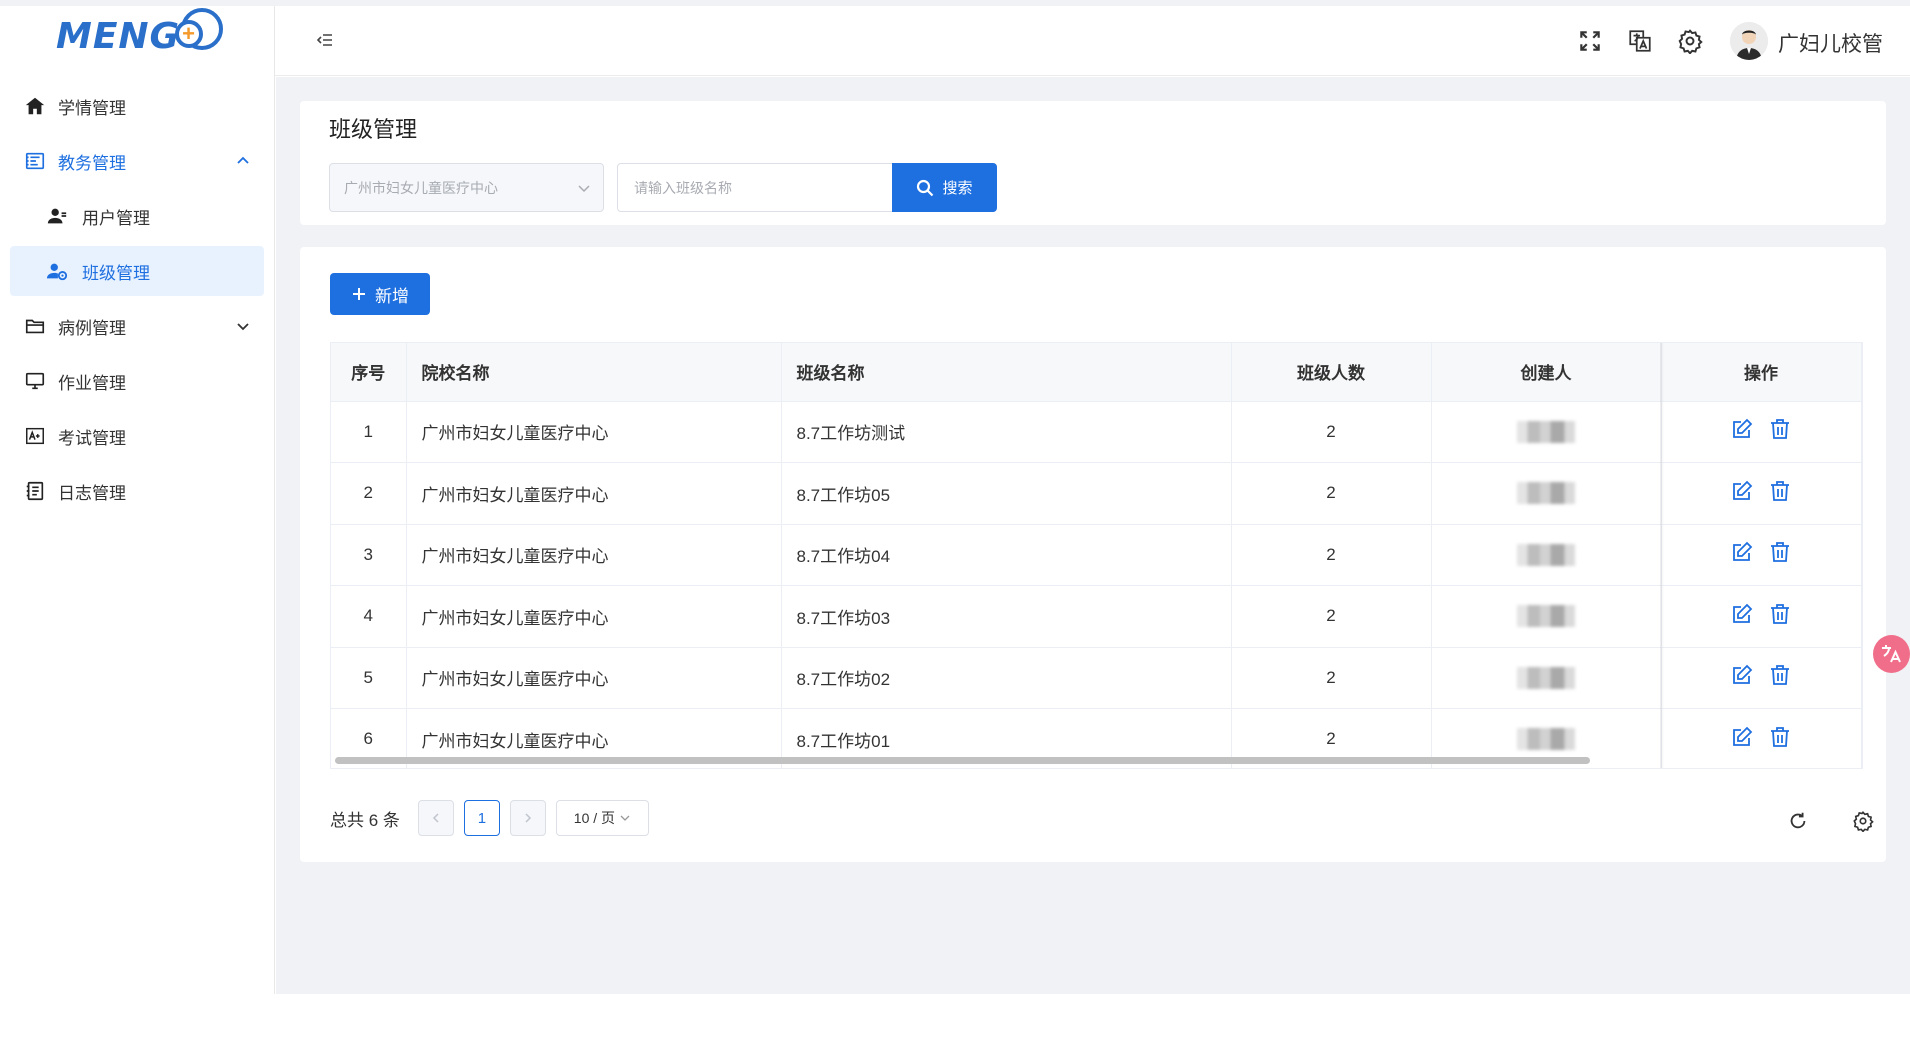 The height and width of the screenshot is (1042, 1910). I want to click on sidebar-item-cases: 病例管理, so click(137, 326).